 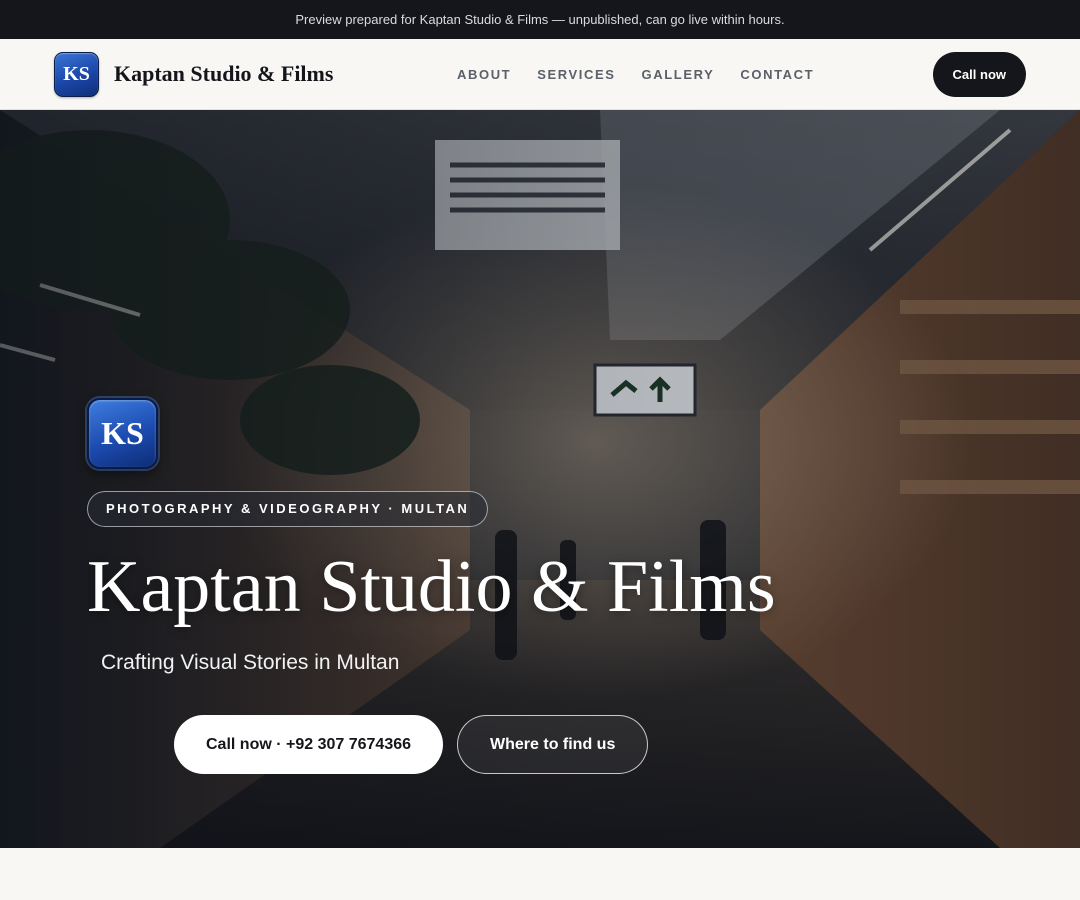 I want to click on nav-link-contact: CONTACT, so click(x=777, y=74).